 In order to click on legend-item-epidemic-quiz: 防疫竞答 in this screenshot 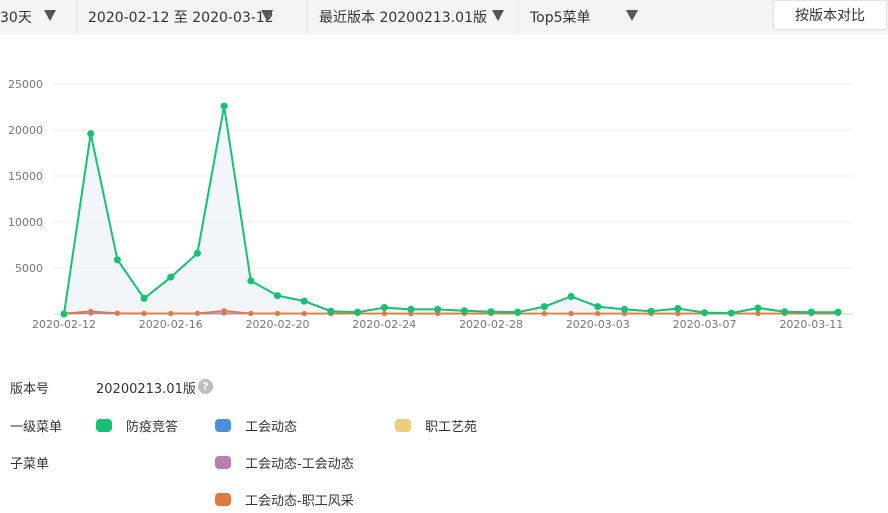, I will do `click(137, 425)`.